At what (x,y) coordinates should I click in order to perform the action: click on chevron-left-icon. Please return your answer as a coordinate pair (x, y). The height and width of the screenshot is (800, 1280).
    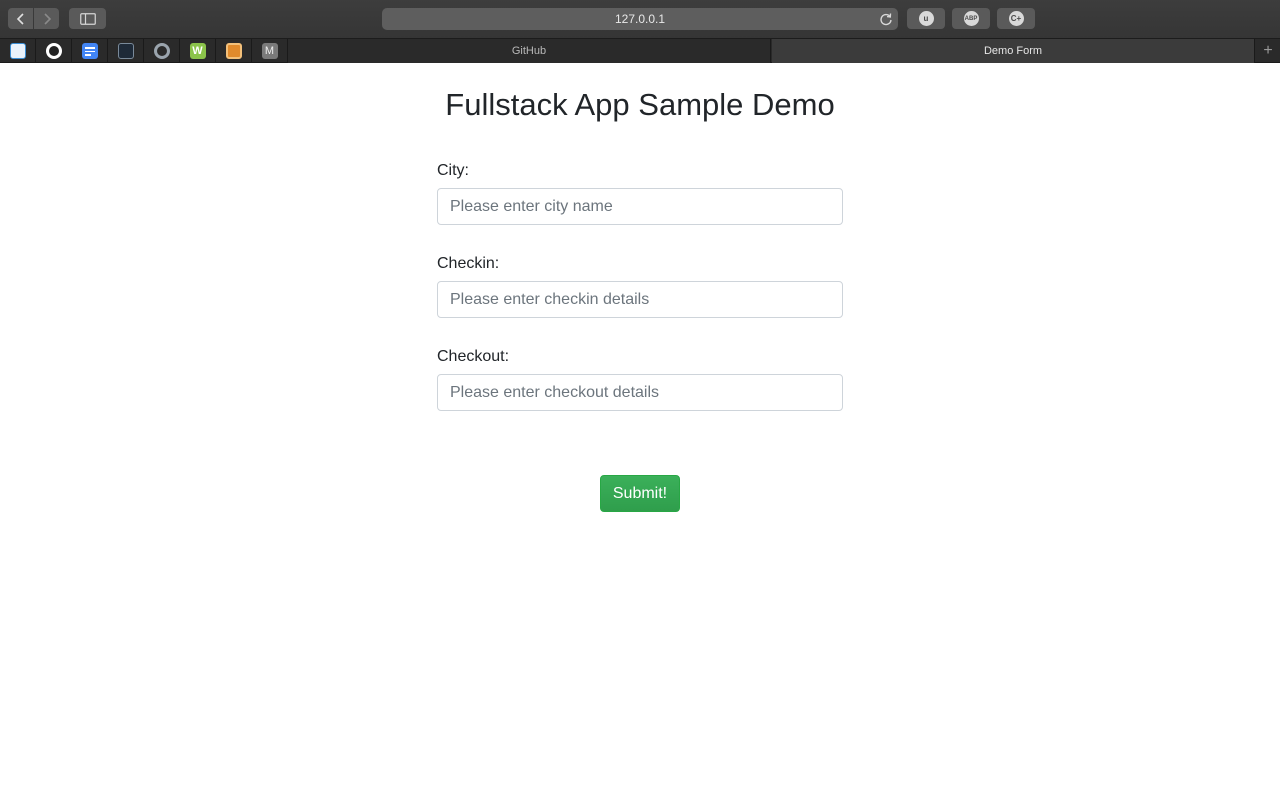
    Looking at the image, I should click on (20, 18).